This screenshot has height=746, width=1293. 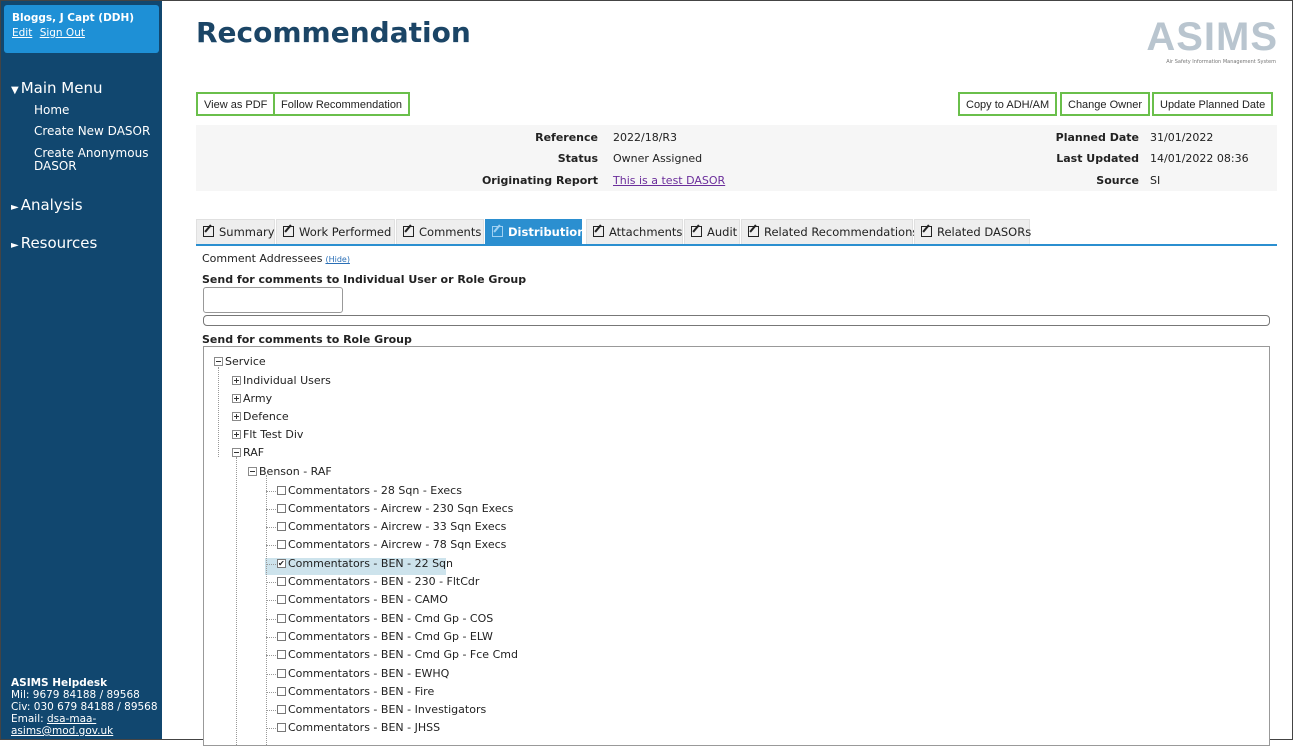 What do you see at coordinates (1105, 104) in the screenshot?
I see `change-owner-button: Change Owner` at bounding box center [1105, 104].